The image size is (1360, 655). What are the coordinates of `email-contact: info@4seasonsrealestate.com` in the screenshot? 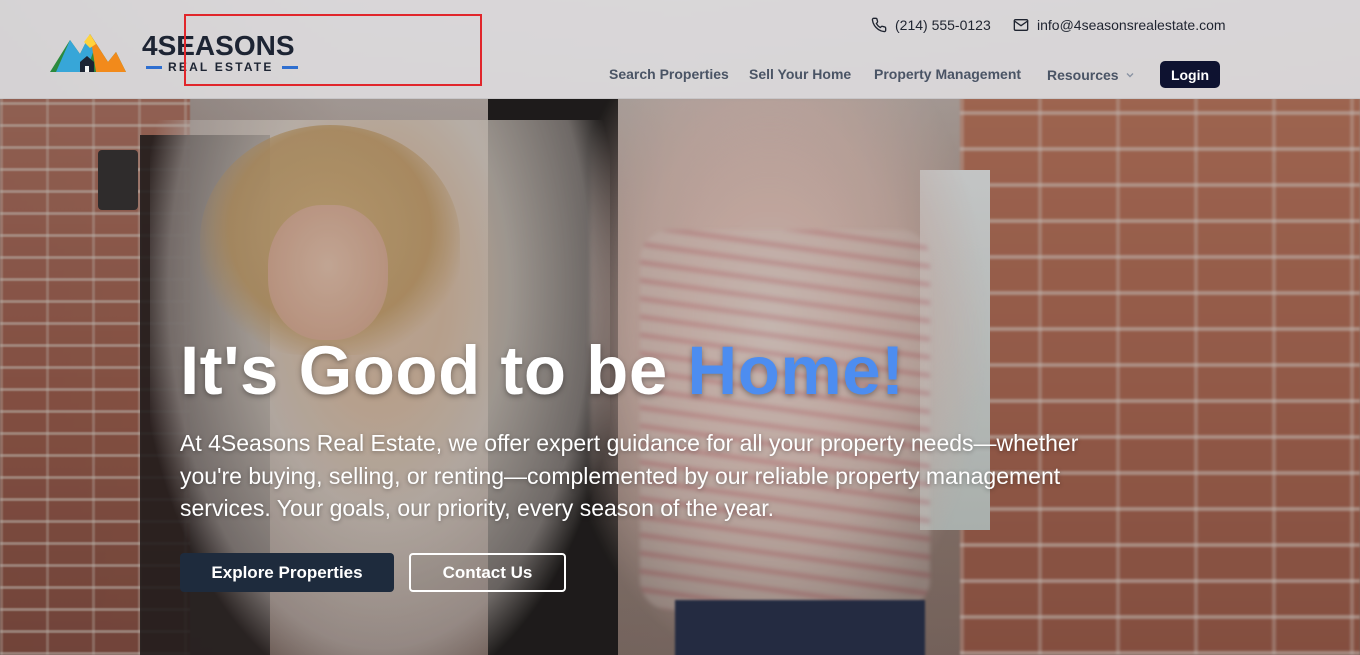 It's located at (1119, 25).